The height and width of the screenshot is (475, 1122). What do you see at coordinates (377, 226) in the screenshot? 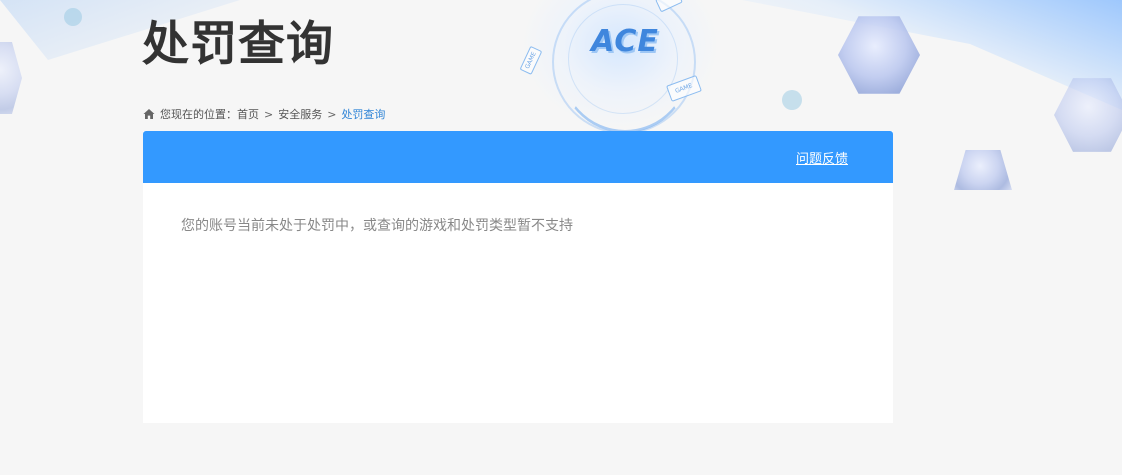
I see `result-message: 您的账号当前未处于处罚中，或查询的游戏和处罚类型暂不支持` at bounding box center [377, 226].